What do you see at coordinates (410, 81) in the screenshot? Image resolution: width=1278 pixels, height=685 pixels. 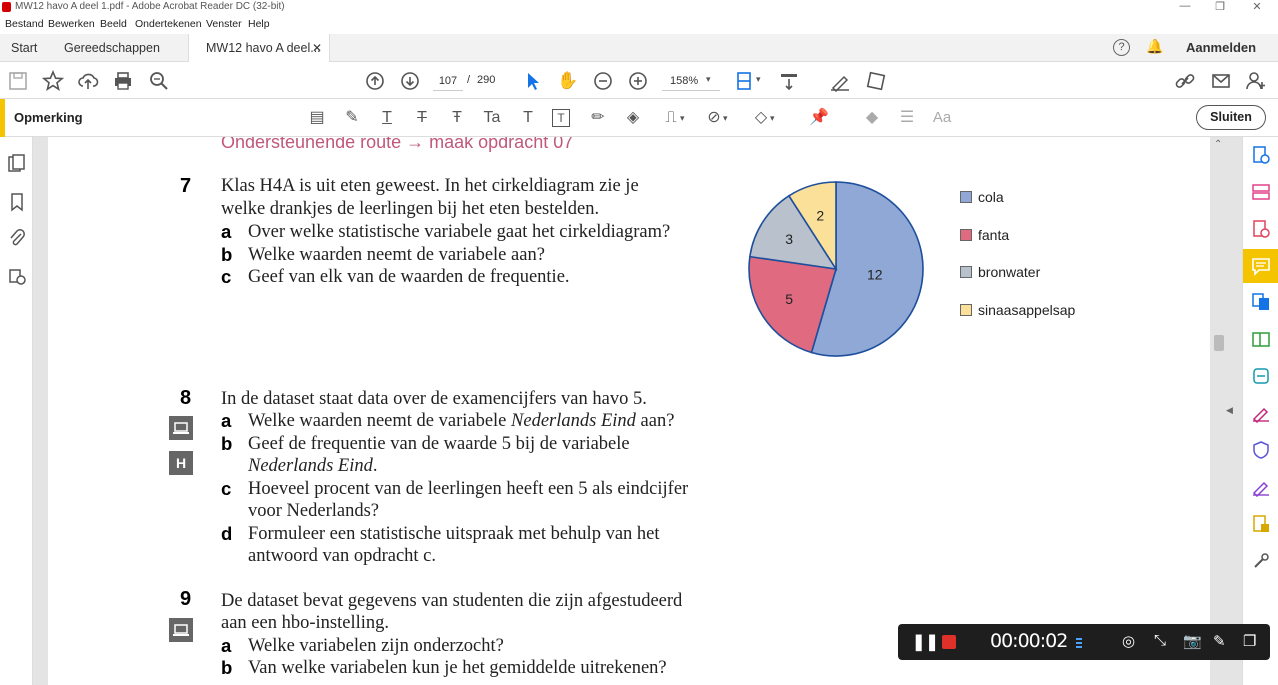 I see `next-page-icon` at bounding box center [410, 81].